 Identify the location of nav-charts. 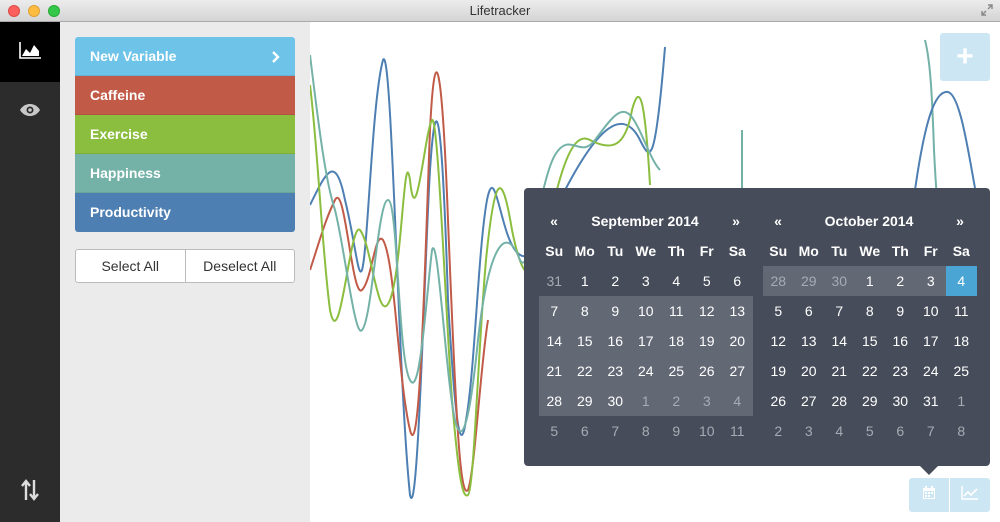
(30, 52).